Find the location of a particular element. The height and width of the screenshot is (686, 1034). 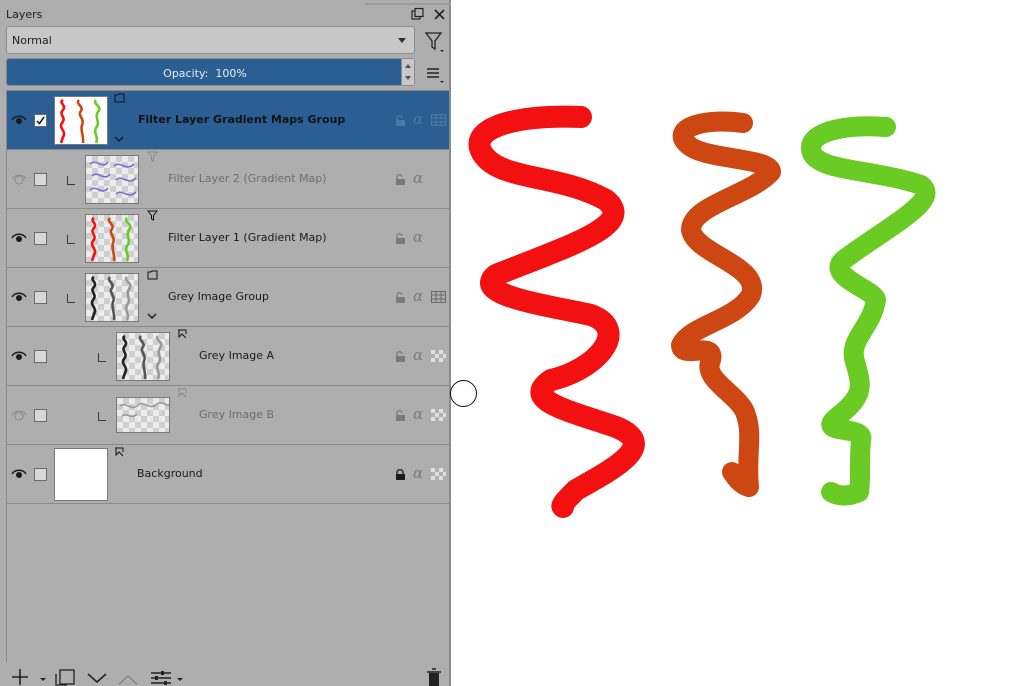

layer-name: Grey Image B is located at coordinates (237, 414).